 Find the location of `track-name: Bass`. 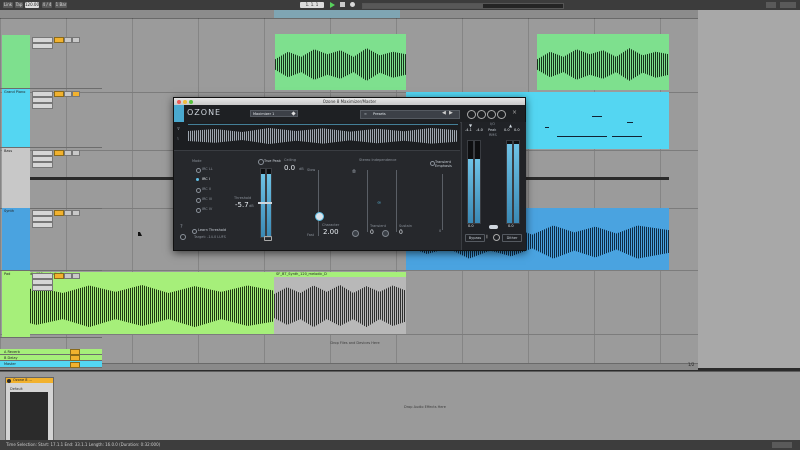

track-name: Bass is located at coordinates (8, 151).